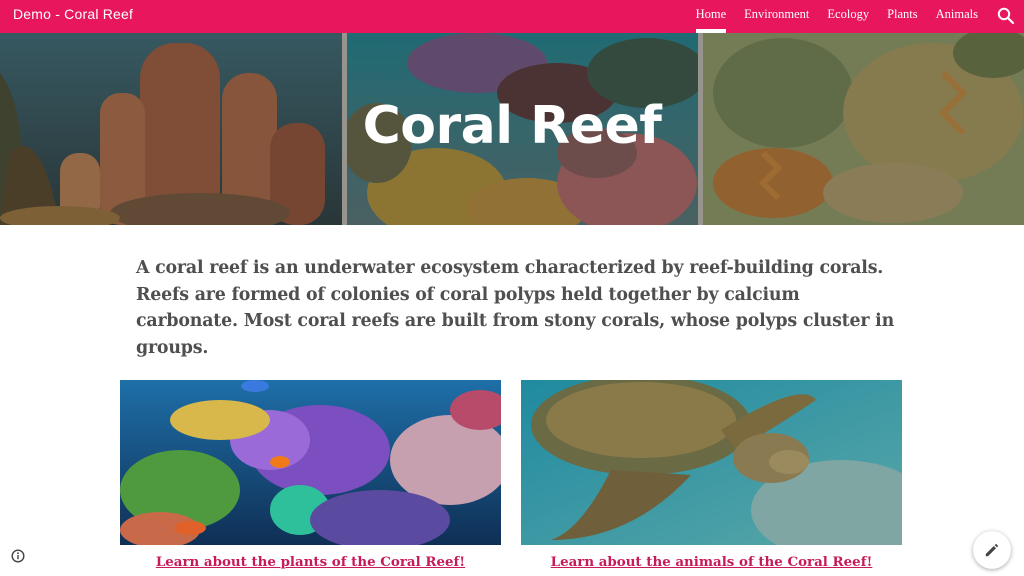  I want to click on main-nav: Home Environment Ecology Plants Animals, so click(837, 16).